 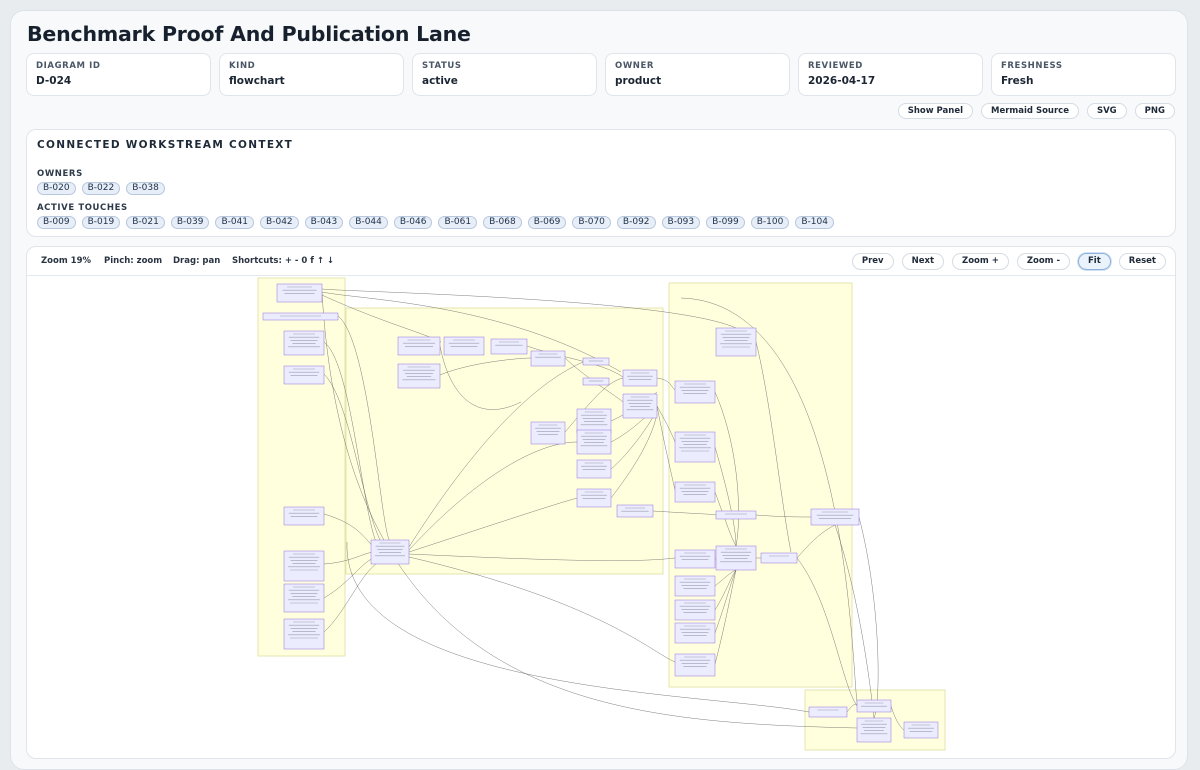 I want to click on touch-tag: B-068, so click(x=502, y=222).